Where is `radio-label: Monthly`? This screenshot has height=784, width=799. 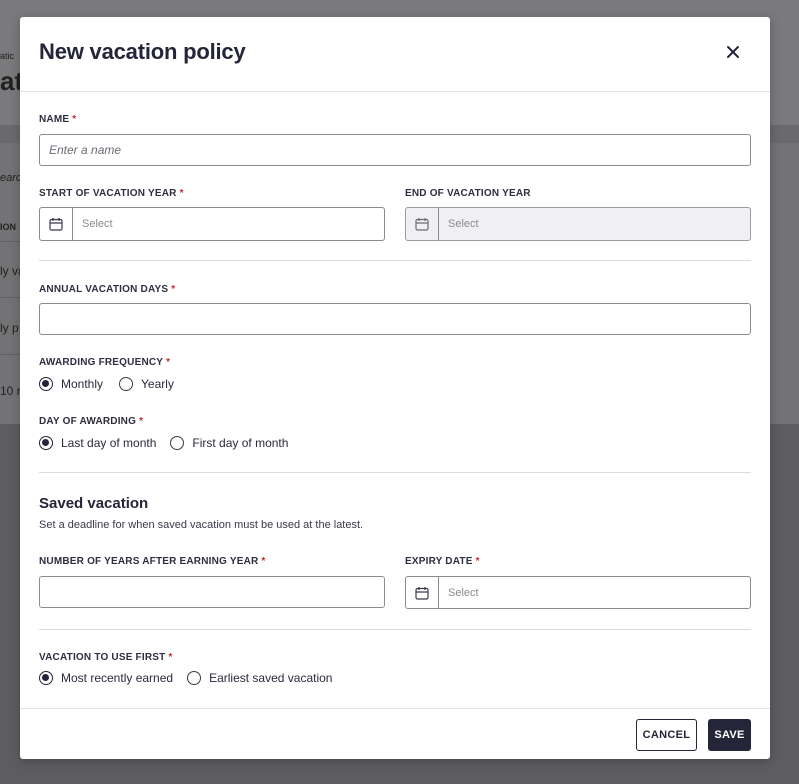
radio-label: Monthly is located at coordinates (82, 384).